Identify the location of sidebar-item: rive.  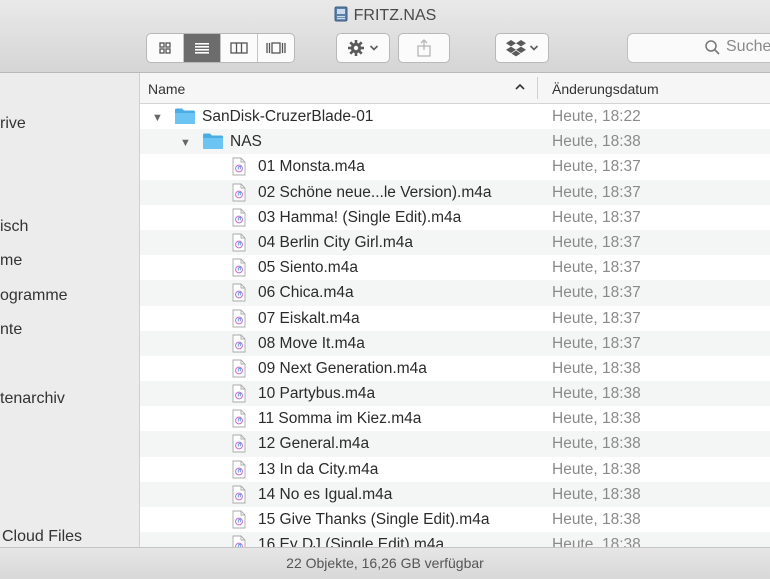
(13, 124).